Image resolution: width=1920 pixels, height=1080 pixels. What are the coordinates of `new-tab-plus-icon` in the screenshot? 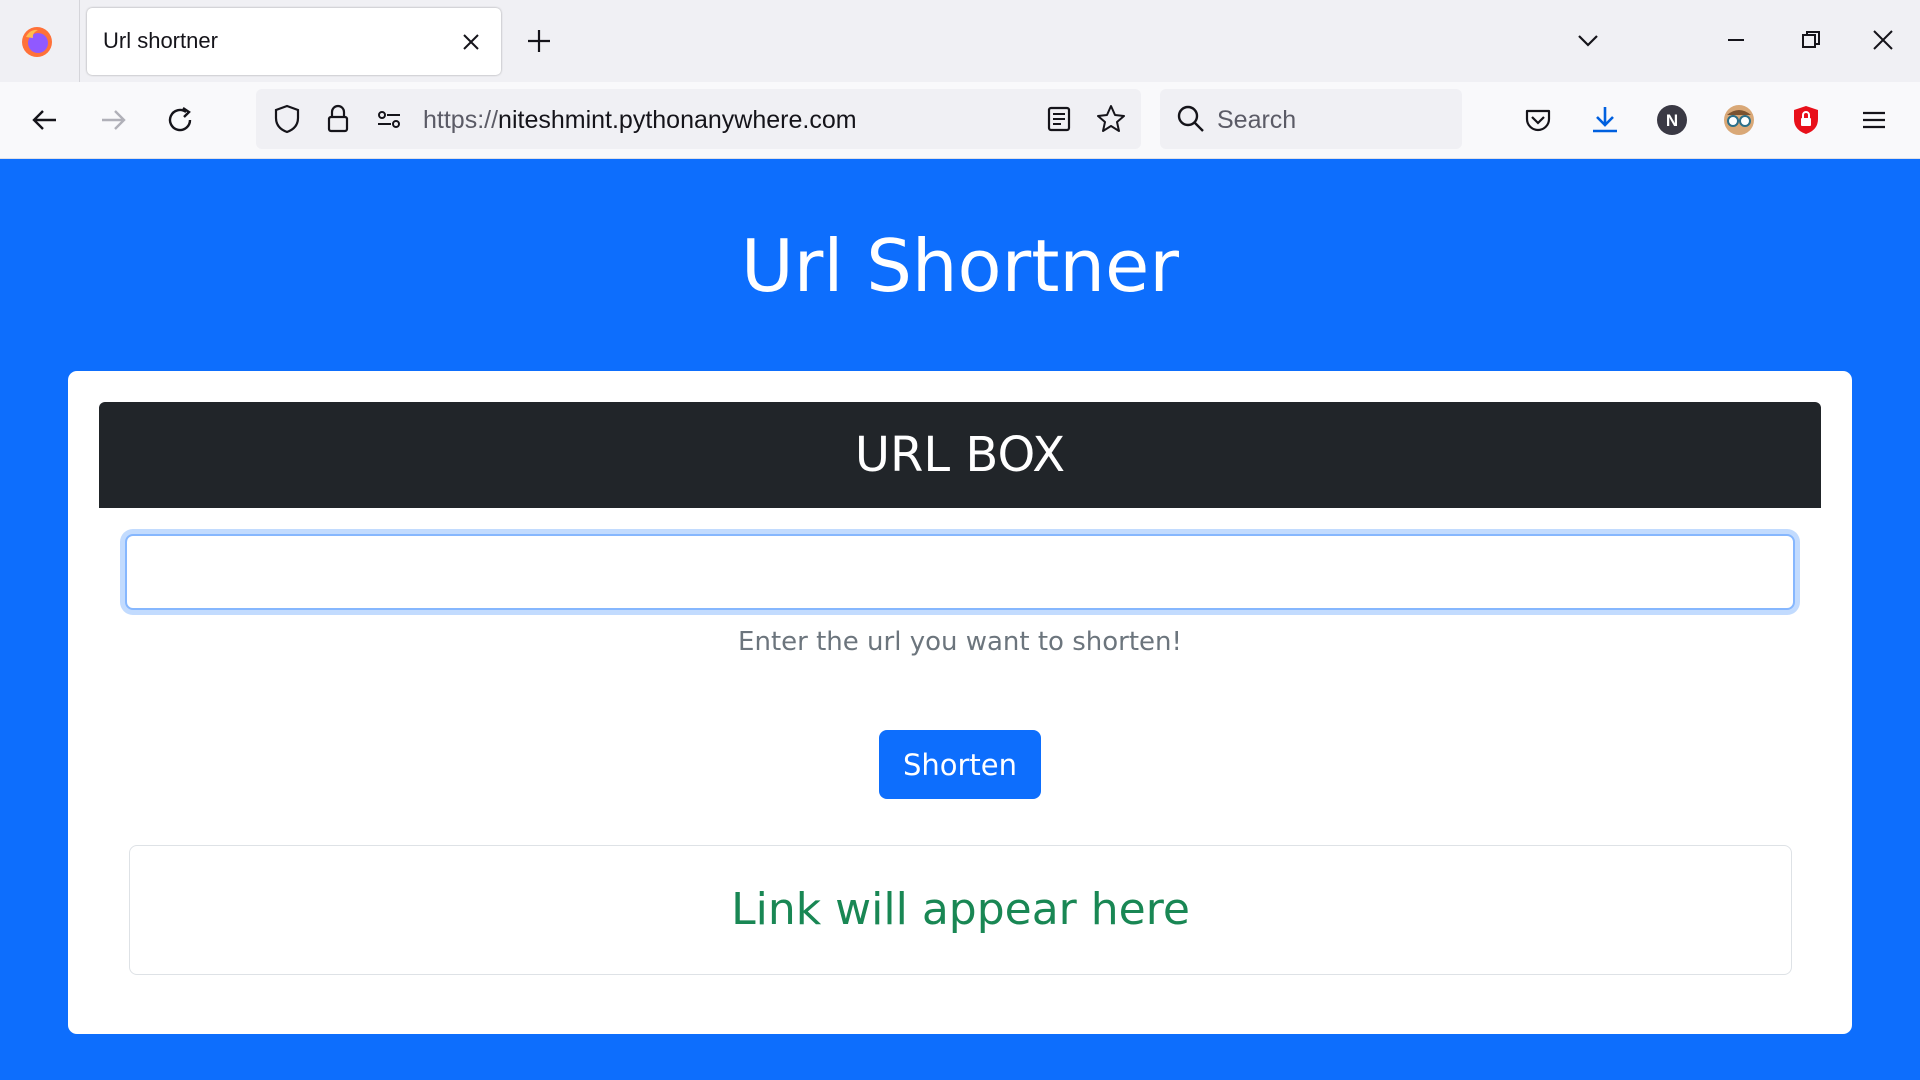 It's located at (539, 41).